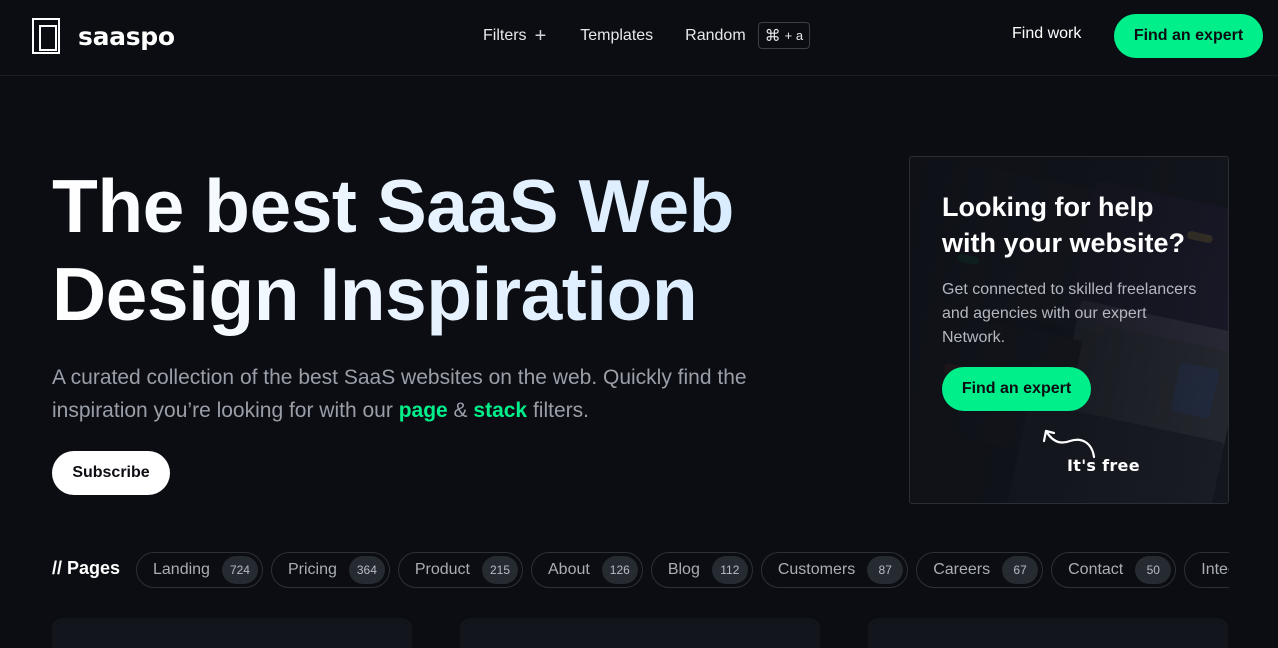 This screenshot has height=648, width=1278. I want to click on chip-landing: Landing 724, so click(199, 570).